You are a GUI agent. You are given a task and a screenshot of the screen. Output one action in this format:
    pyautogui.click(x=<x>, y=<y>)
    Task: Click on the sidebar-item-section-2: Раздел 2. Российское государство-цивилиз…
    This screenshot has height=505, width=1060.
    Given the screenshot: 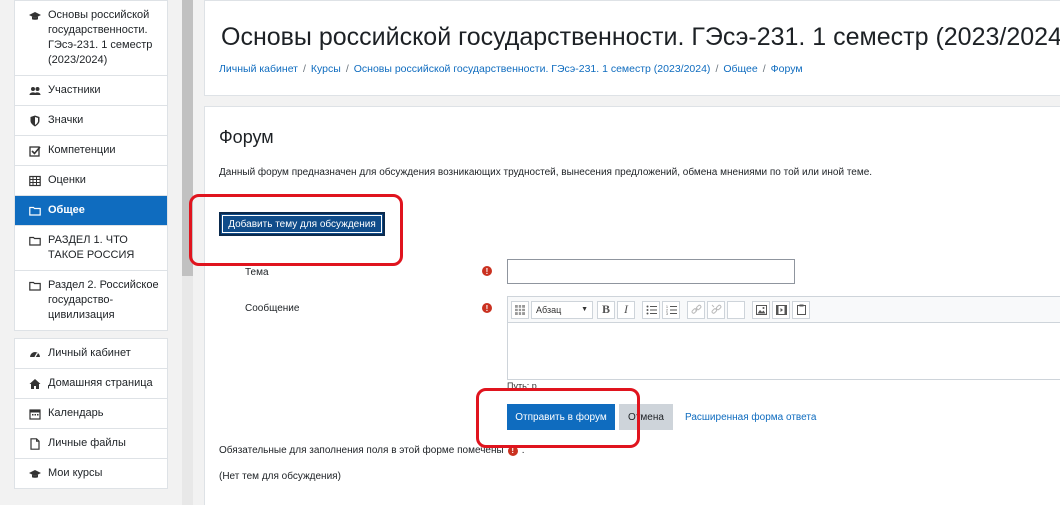 What is the action you would take?
    pyautogui.click(x=91, y=300)
    